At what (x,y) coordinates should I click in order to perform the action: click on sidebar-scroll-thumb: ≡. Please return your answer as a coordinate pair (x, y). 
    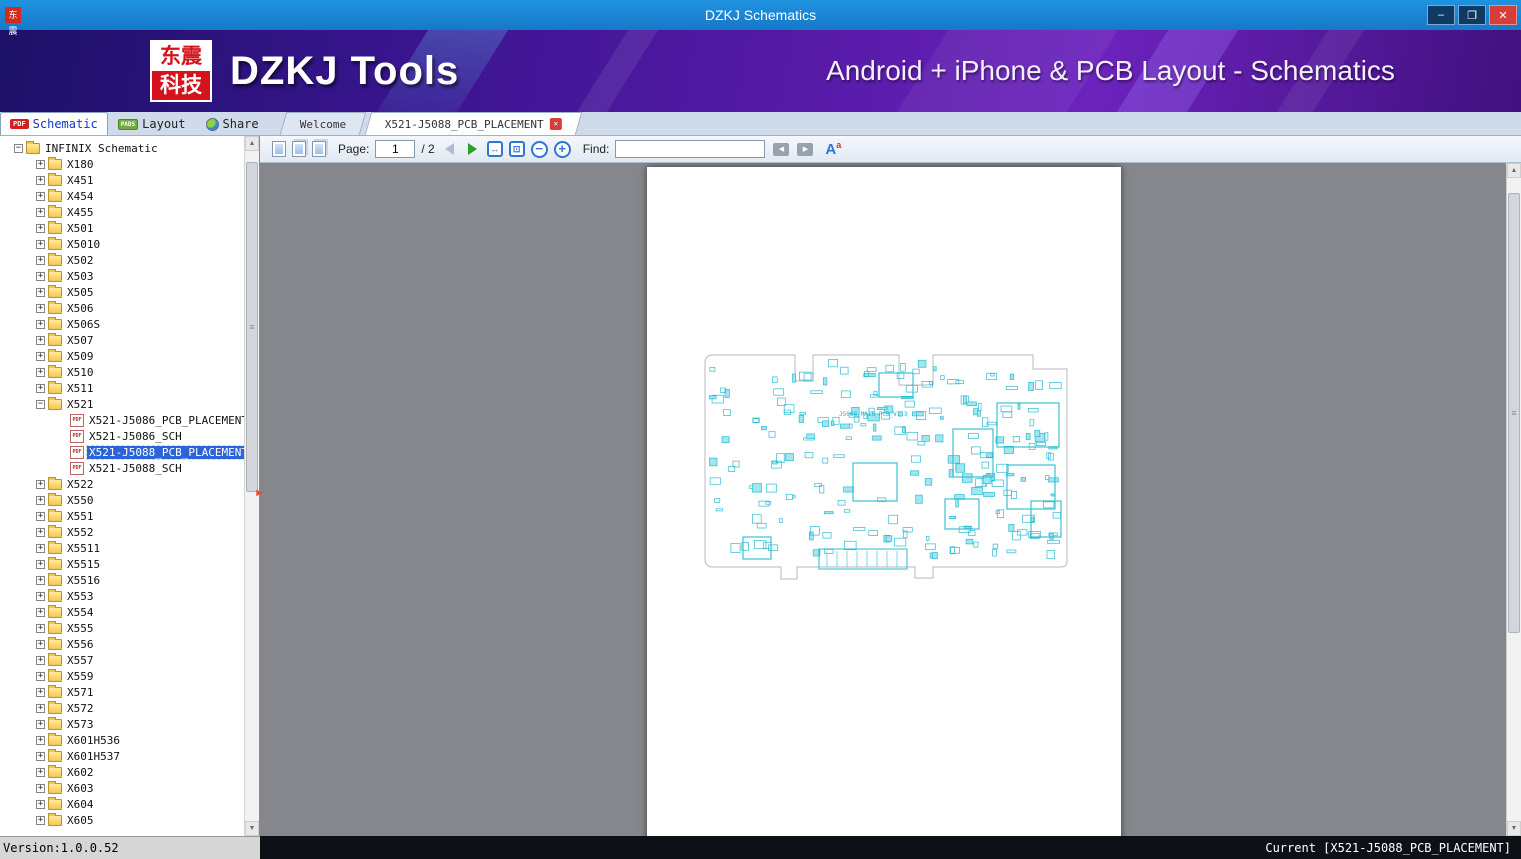
    Looking at the image, I should click on (252, 327).